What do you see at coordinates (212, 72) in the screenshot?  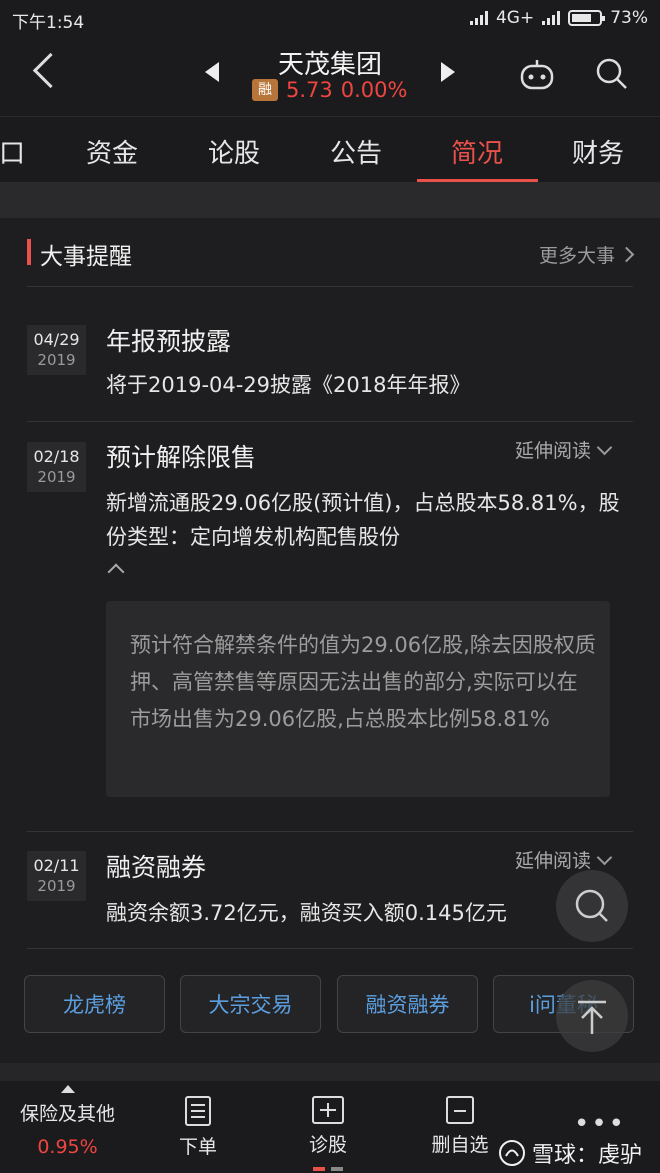 I see `prev-stock-icon` at bounding box center [212, 72].